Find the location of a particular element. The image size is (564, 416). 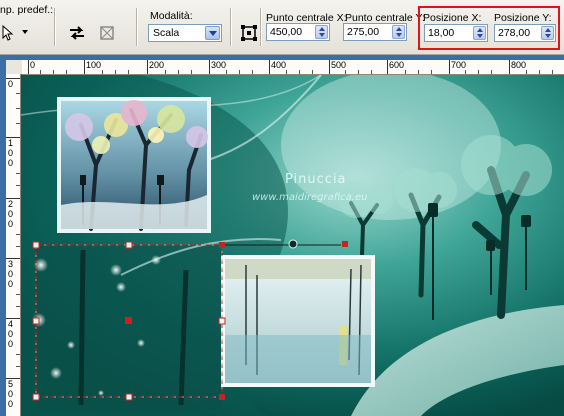

framed-photo-trees is located at coordinates (134, 165).